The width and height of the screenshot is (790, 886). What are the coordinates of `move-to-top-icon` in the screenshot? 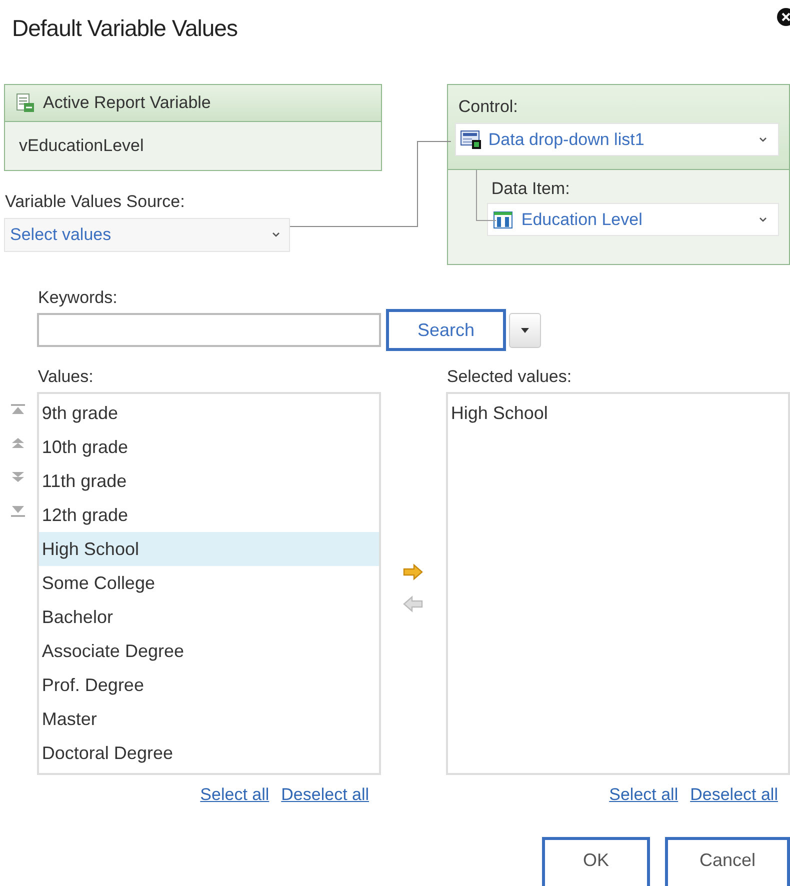 It's located at (18, 410).